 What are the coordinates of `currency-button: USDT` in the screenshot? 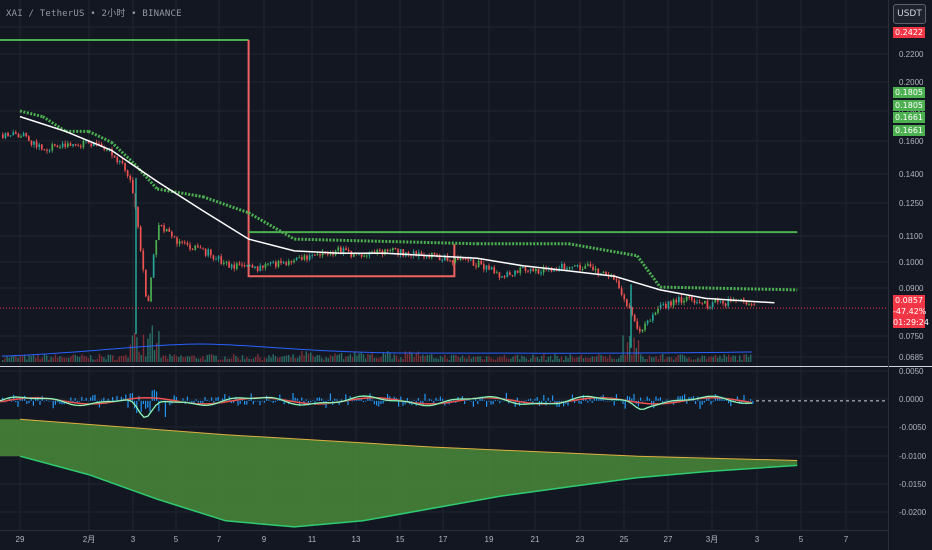 It's located at (909, 14).